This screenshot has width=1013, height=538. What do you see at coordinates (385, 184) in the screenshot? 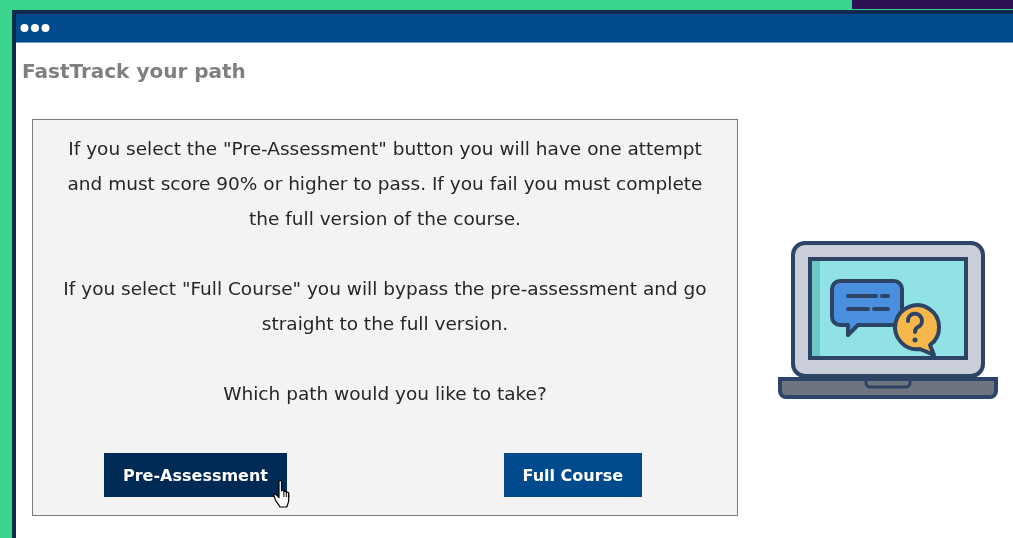
I see `message-text: If you select the "Pre-Assessment" button you will have one attempt and must score 90% or higher to pass. If you fail you must complete the full version of the course.` at bounding box center [385, 184].